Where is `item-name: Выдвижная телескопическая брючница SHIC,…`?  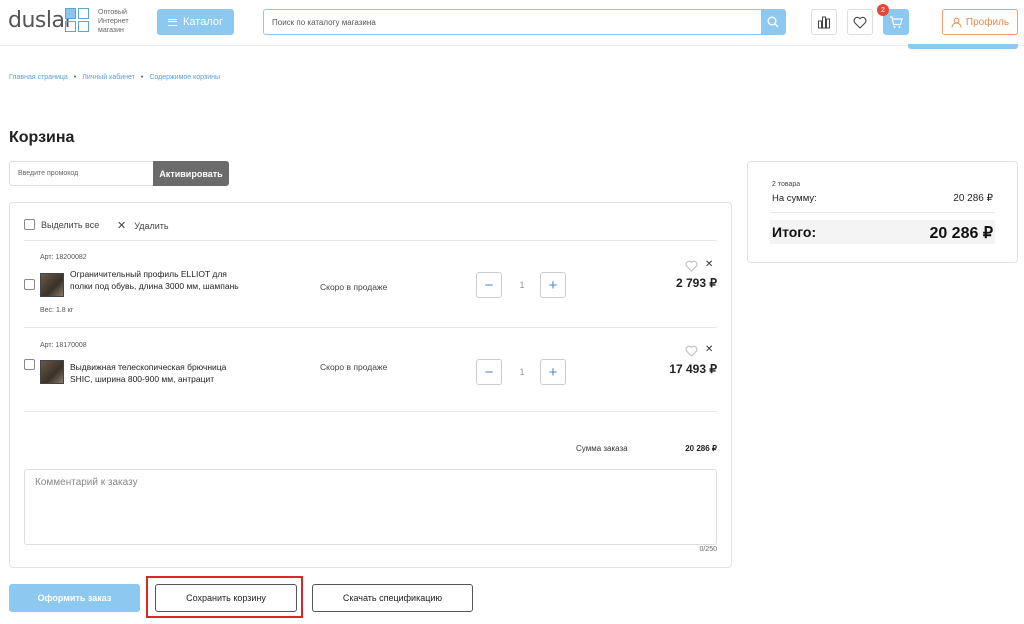 item-name: Выдвижная телескопическая брючница SHIC,… is located at coordinates (155, 373).